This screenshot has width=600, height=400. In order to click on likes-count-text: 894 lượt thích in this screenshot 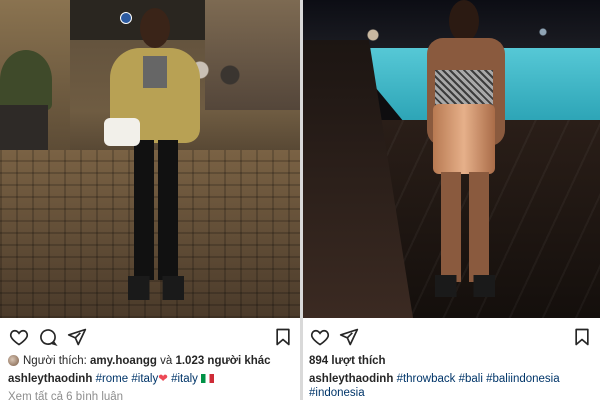, I will do `click(347, 361)`.